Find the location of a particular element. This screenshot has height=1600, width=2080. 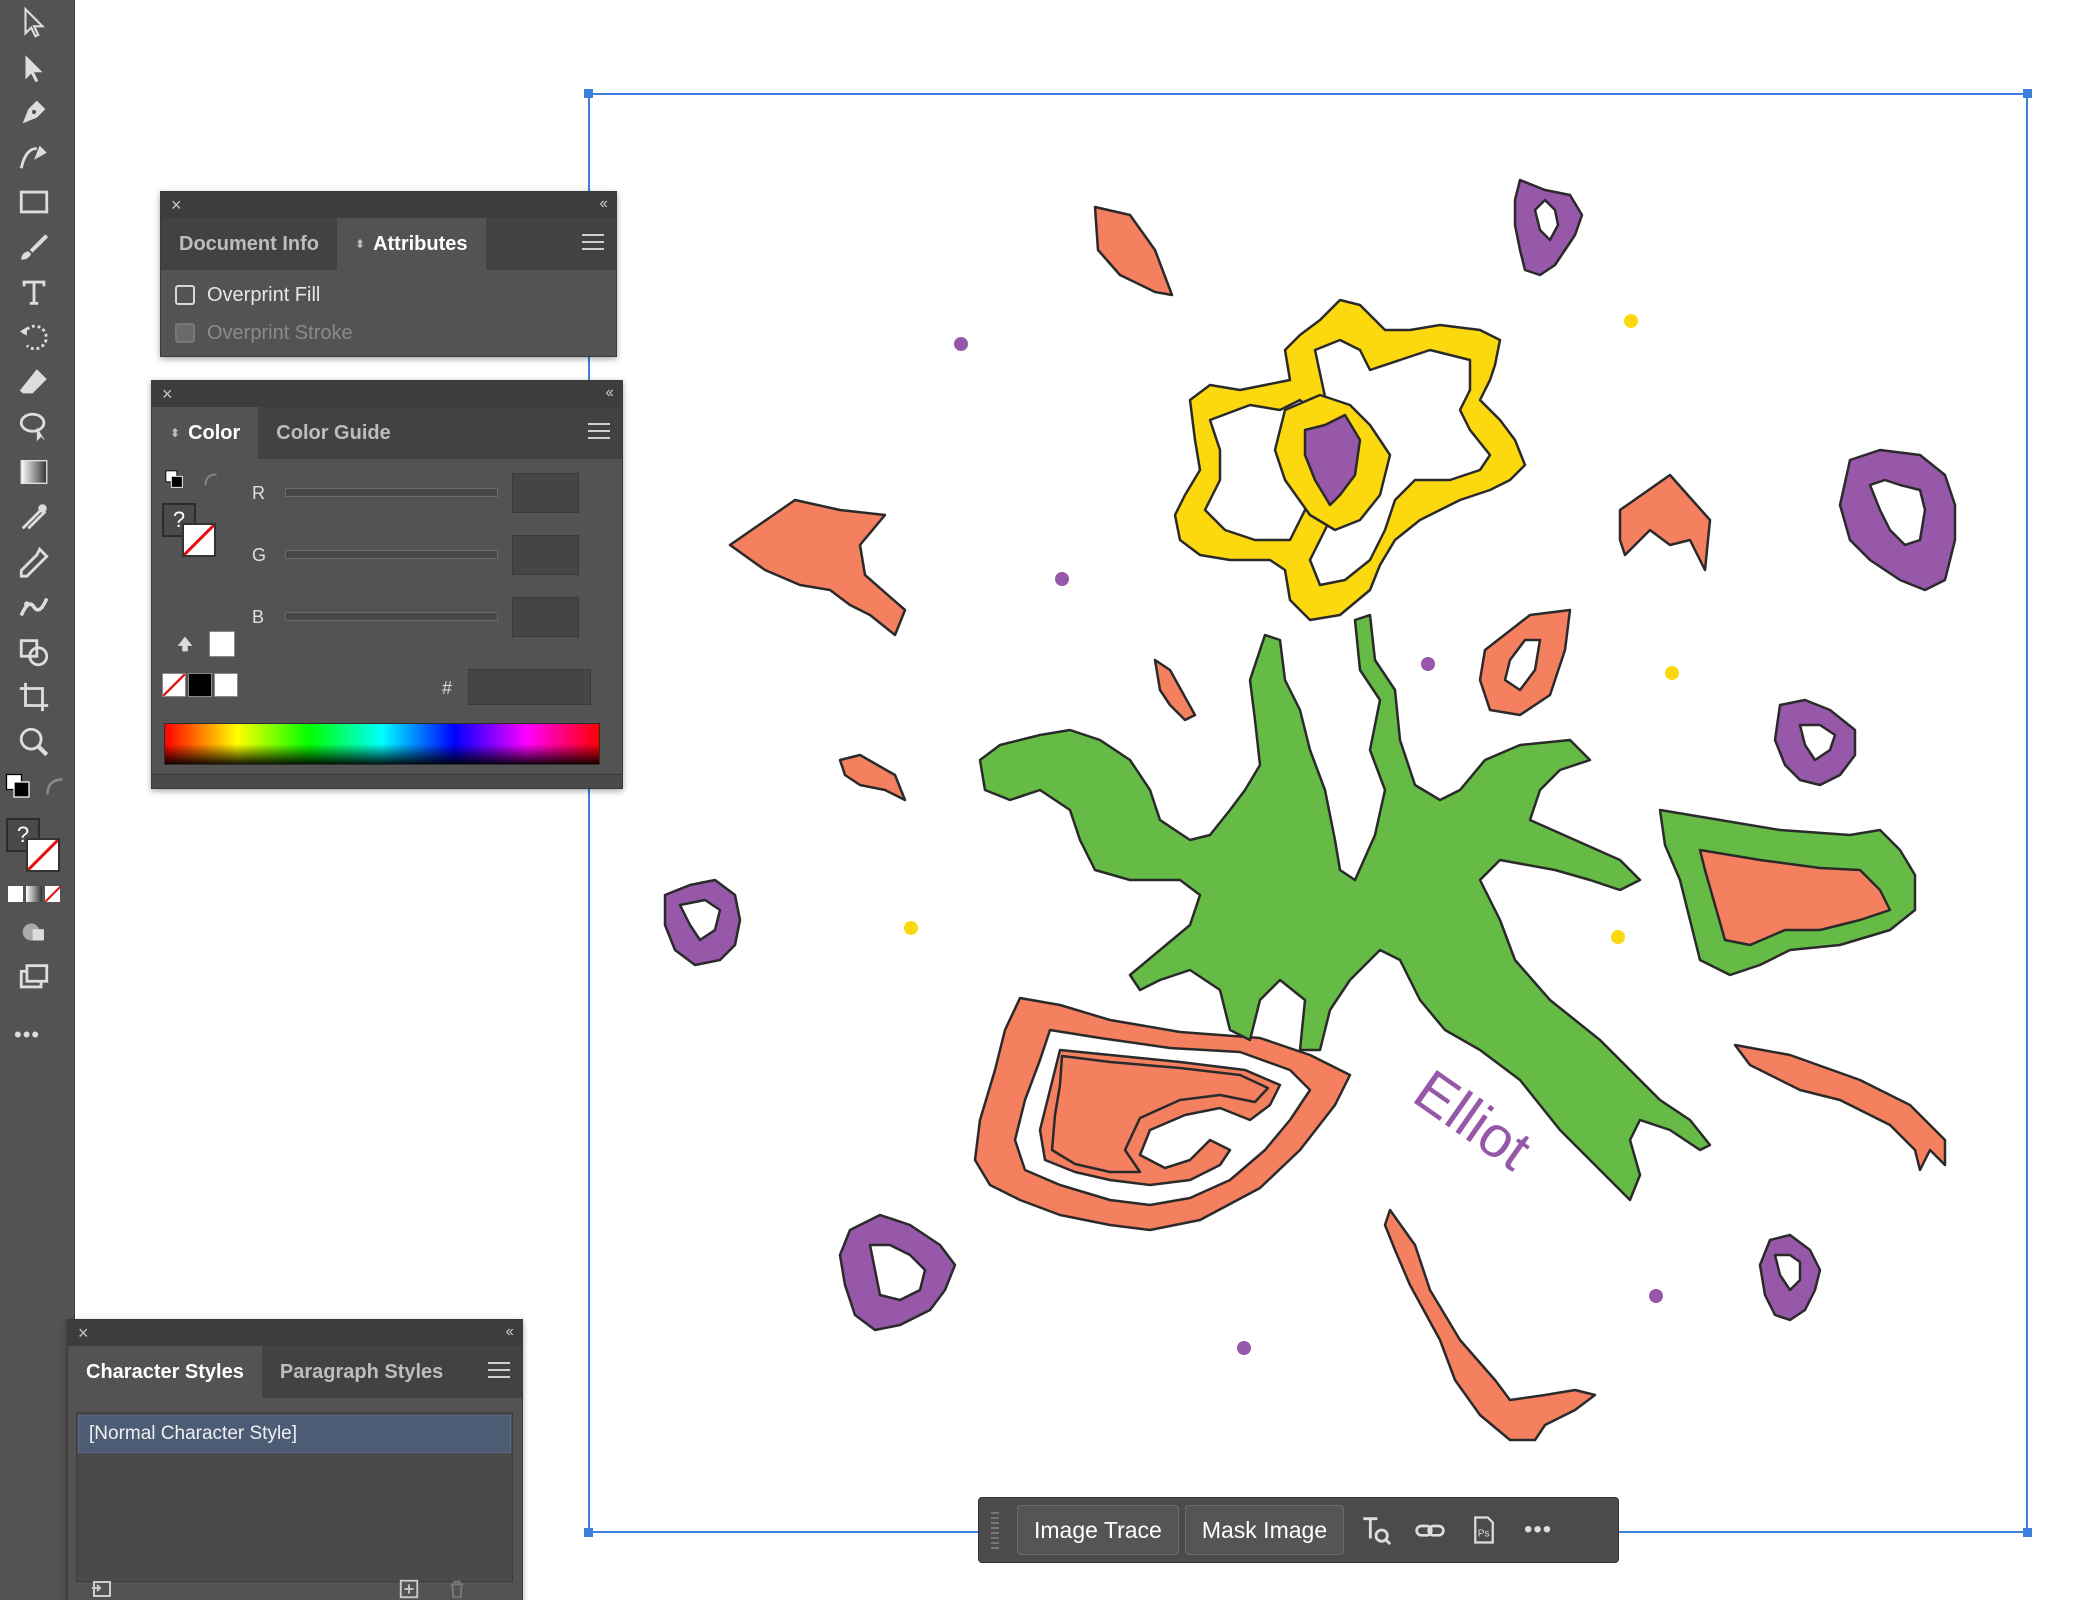

list-item: [Normal Character Style] is located at coordinates (294, 1434).